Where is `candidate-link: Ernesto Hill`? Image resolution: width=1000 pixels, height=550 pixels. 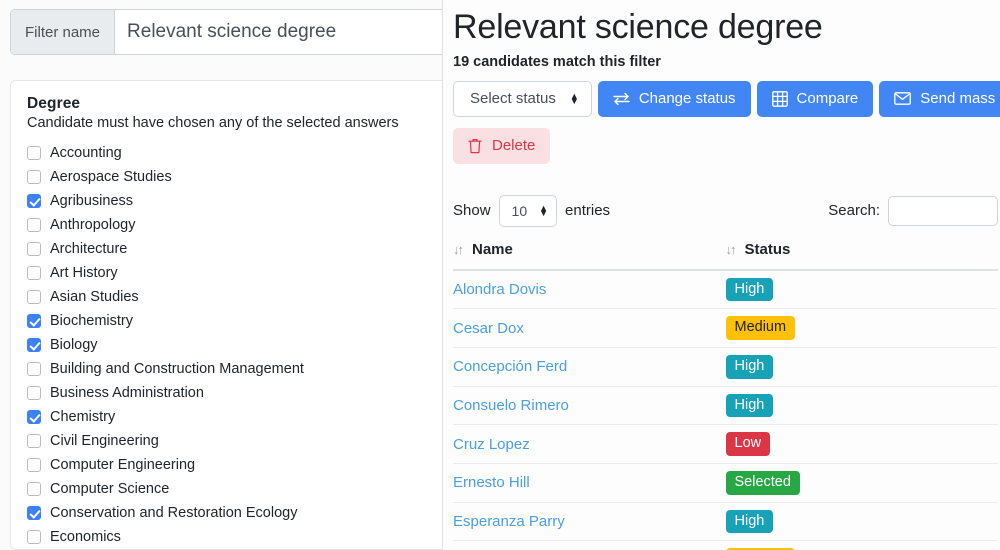 candidate-link: Ernesto Hill is located at coordinates (491, 482).